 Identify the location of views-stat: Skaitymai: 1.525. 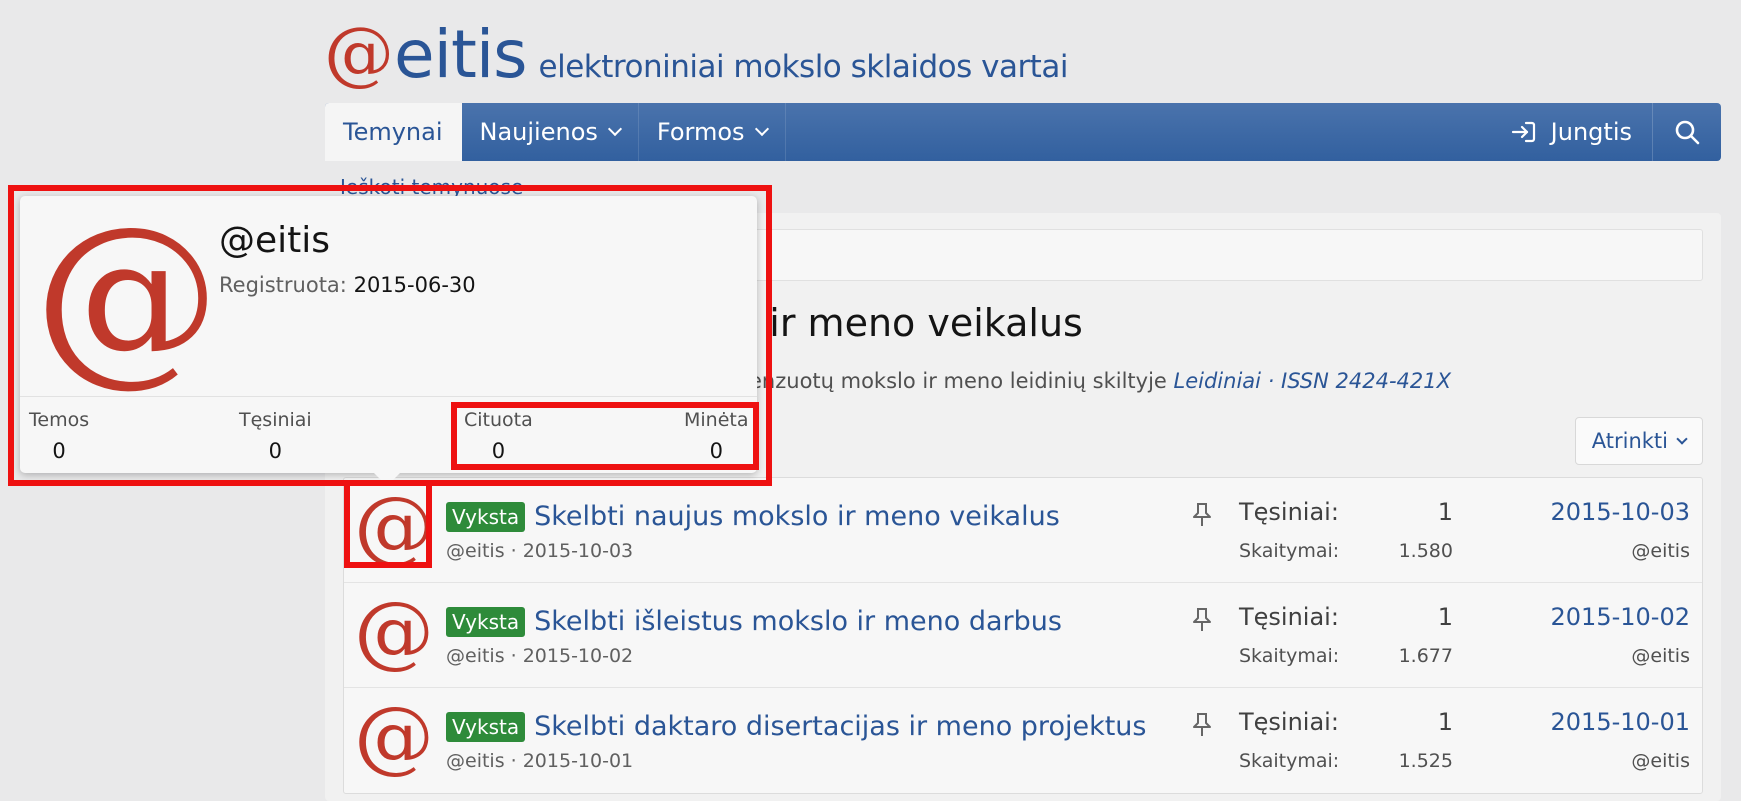
(1346, 761).